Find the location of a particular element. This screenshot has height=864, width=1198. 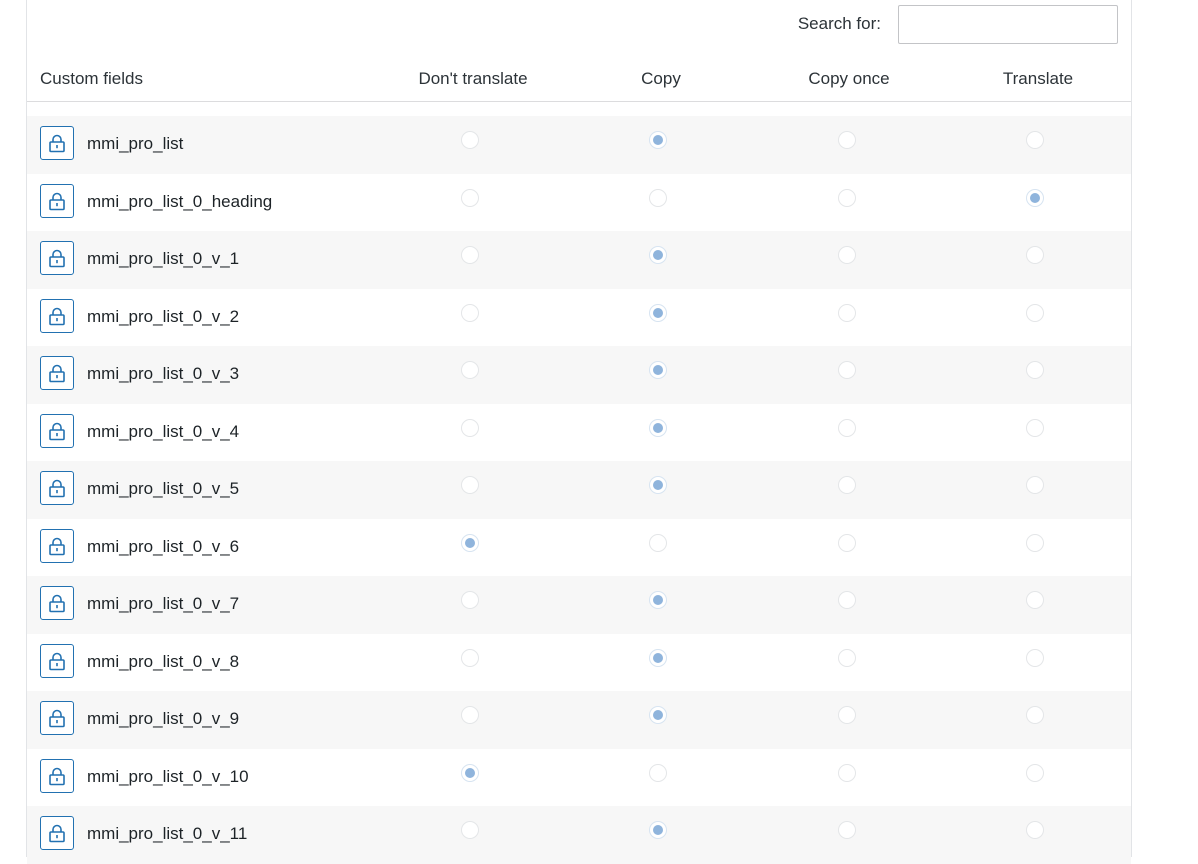

table-row: mmi_pro_list_0_v_5 is located at coordinates (579, 490).